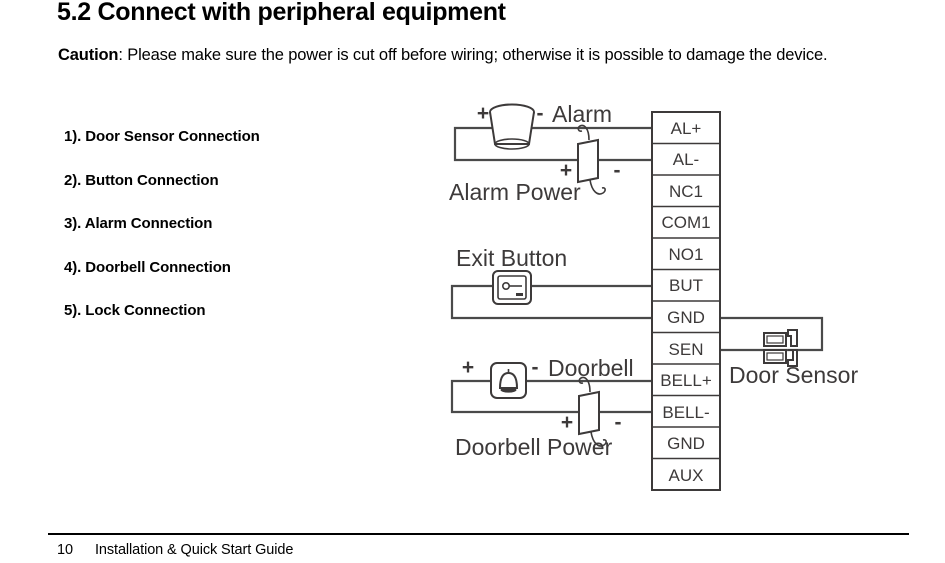 The image size is (945, 563). Describe the element at coordinates (686, 191) in the screenshot. I see `terminal-label-nc1: NC1` at that location.